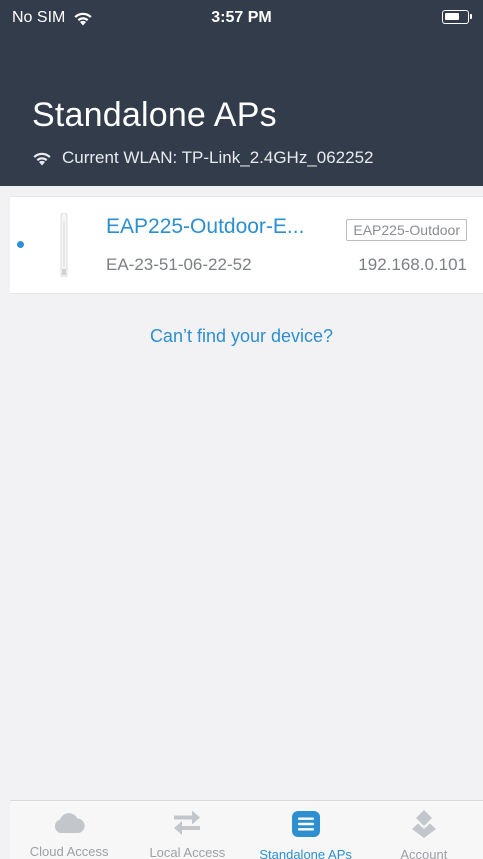  Describe the element at coordinates (187, 852) in the screenshot. I see `tab-label: Local Access` at that location.